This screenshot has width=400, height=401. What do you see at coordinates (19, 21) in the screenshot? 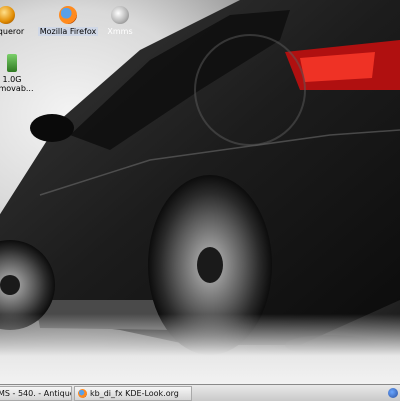
I see `desktop-icon-konqueror: onqueror` at bounding box center [19, 21].